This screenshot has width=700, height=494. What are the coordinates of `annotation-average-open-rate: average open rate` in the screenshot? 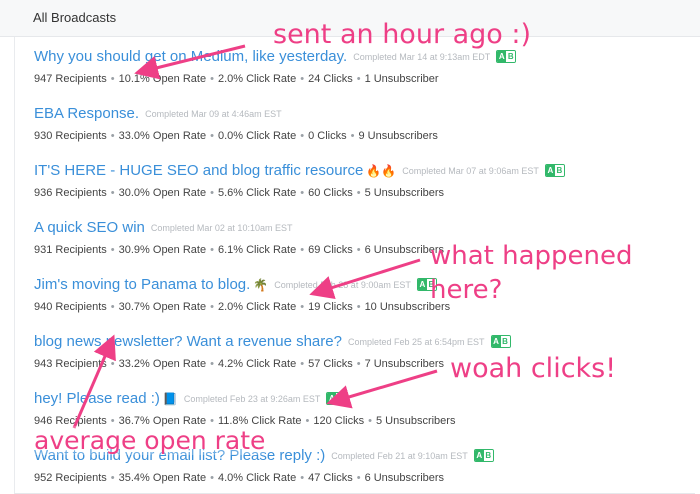 It's located at (150, 440).